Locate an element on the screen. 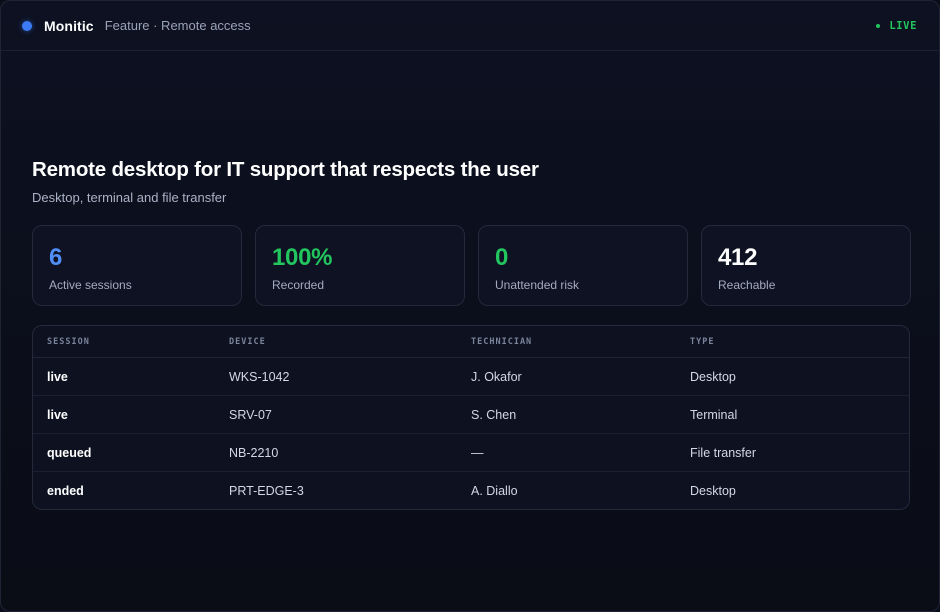 The width and height of the screenshot is (940, 612). stat-card-unattended-risk: 0 Unattended risk is located at coordinates (583, 265).